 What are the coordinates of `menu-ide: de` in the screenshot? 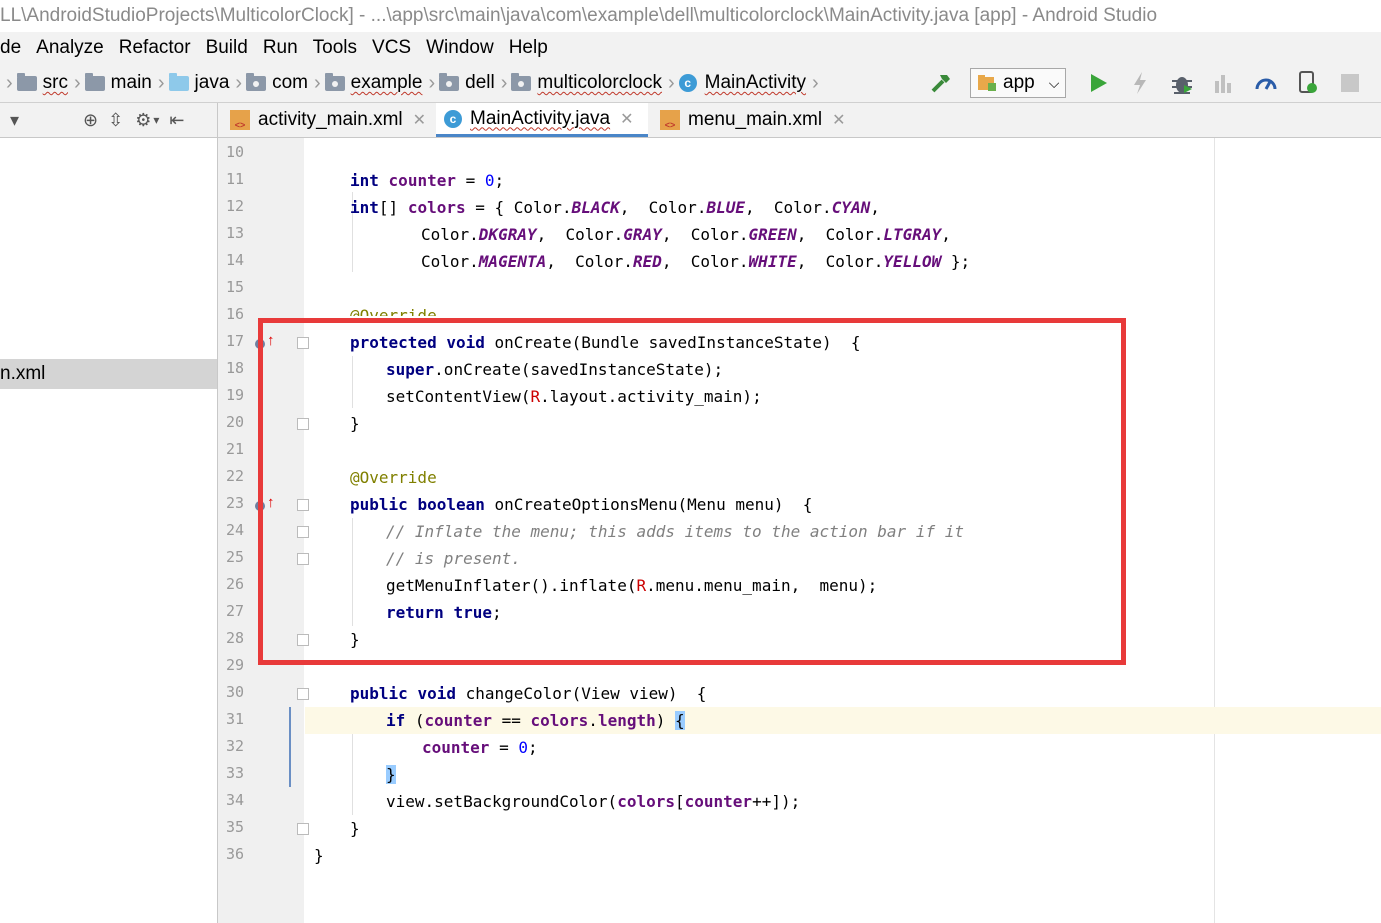 It's located at (10, 48).